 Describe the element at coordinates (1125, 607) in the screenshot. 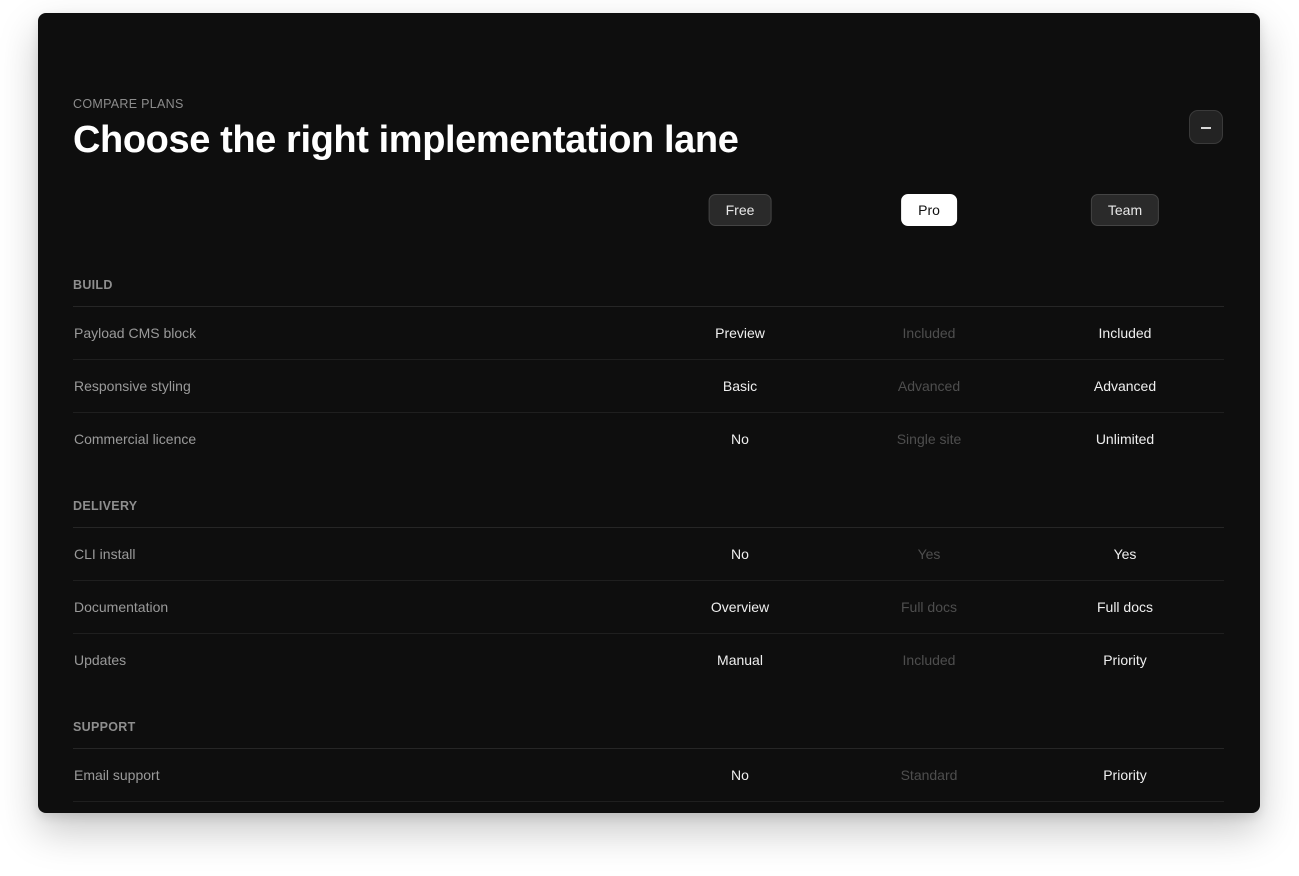

I see `team-value: Full docs` at that location.